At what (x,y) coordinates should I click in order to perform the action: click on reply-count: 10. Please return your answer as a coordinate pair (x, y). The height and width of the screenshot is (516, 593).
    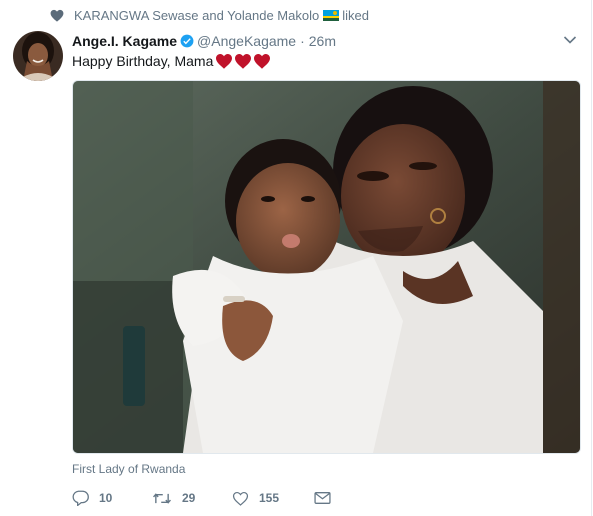
    Looking at the image, I should click on (106, 498).